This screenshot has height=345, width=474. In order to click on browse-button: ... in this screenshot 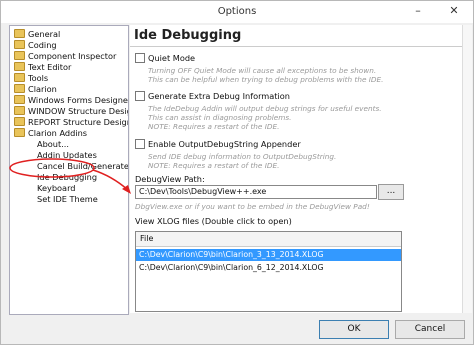, I will do `click(391, 192)`.